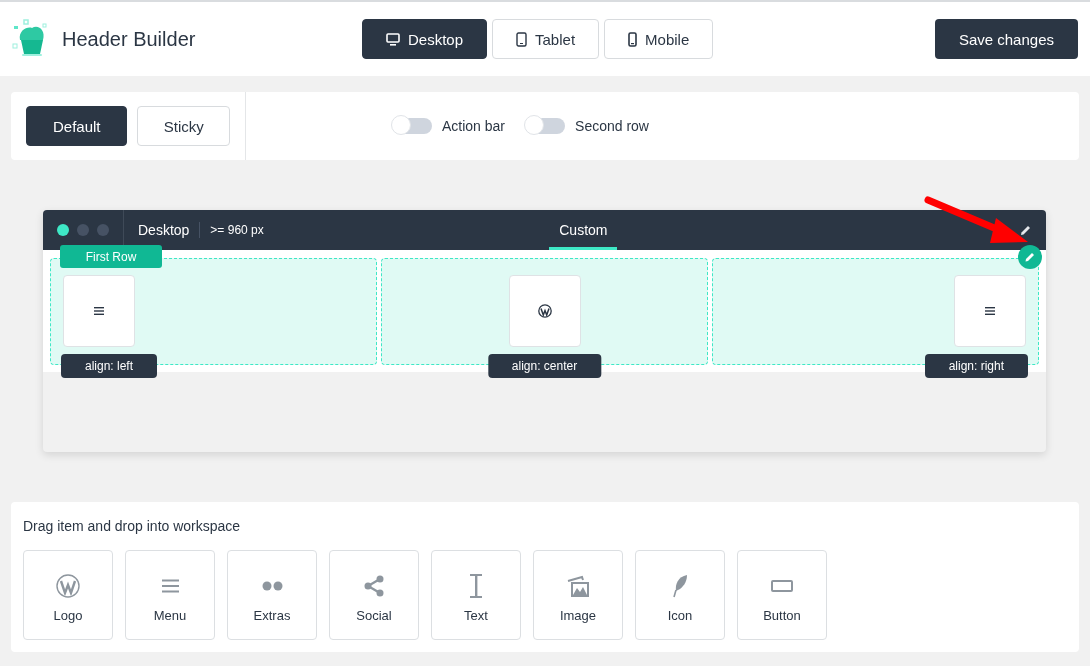 Image resolution: width=1090 pixels, height=666 pixels. What do you see at coordinates (109, 366) in the screenshot?
I see `align-label: align: left` at bounding box center [109, 366].